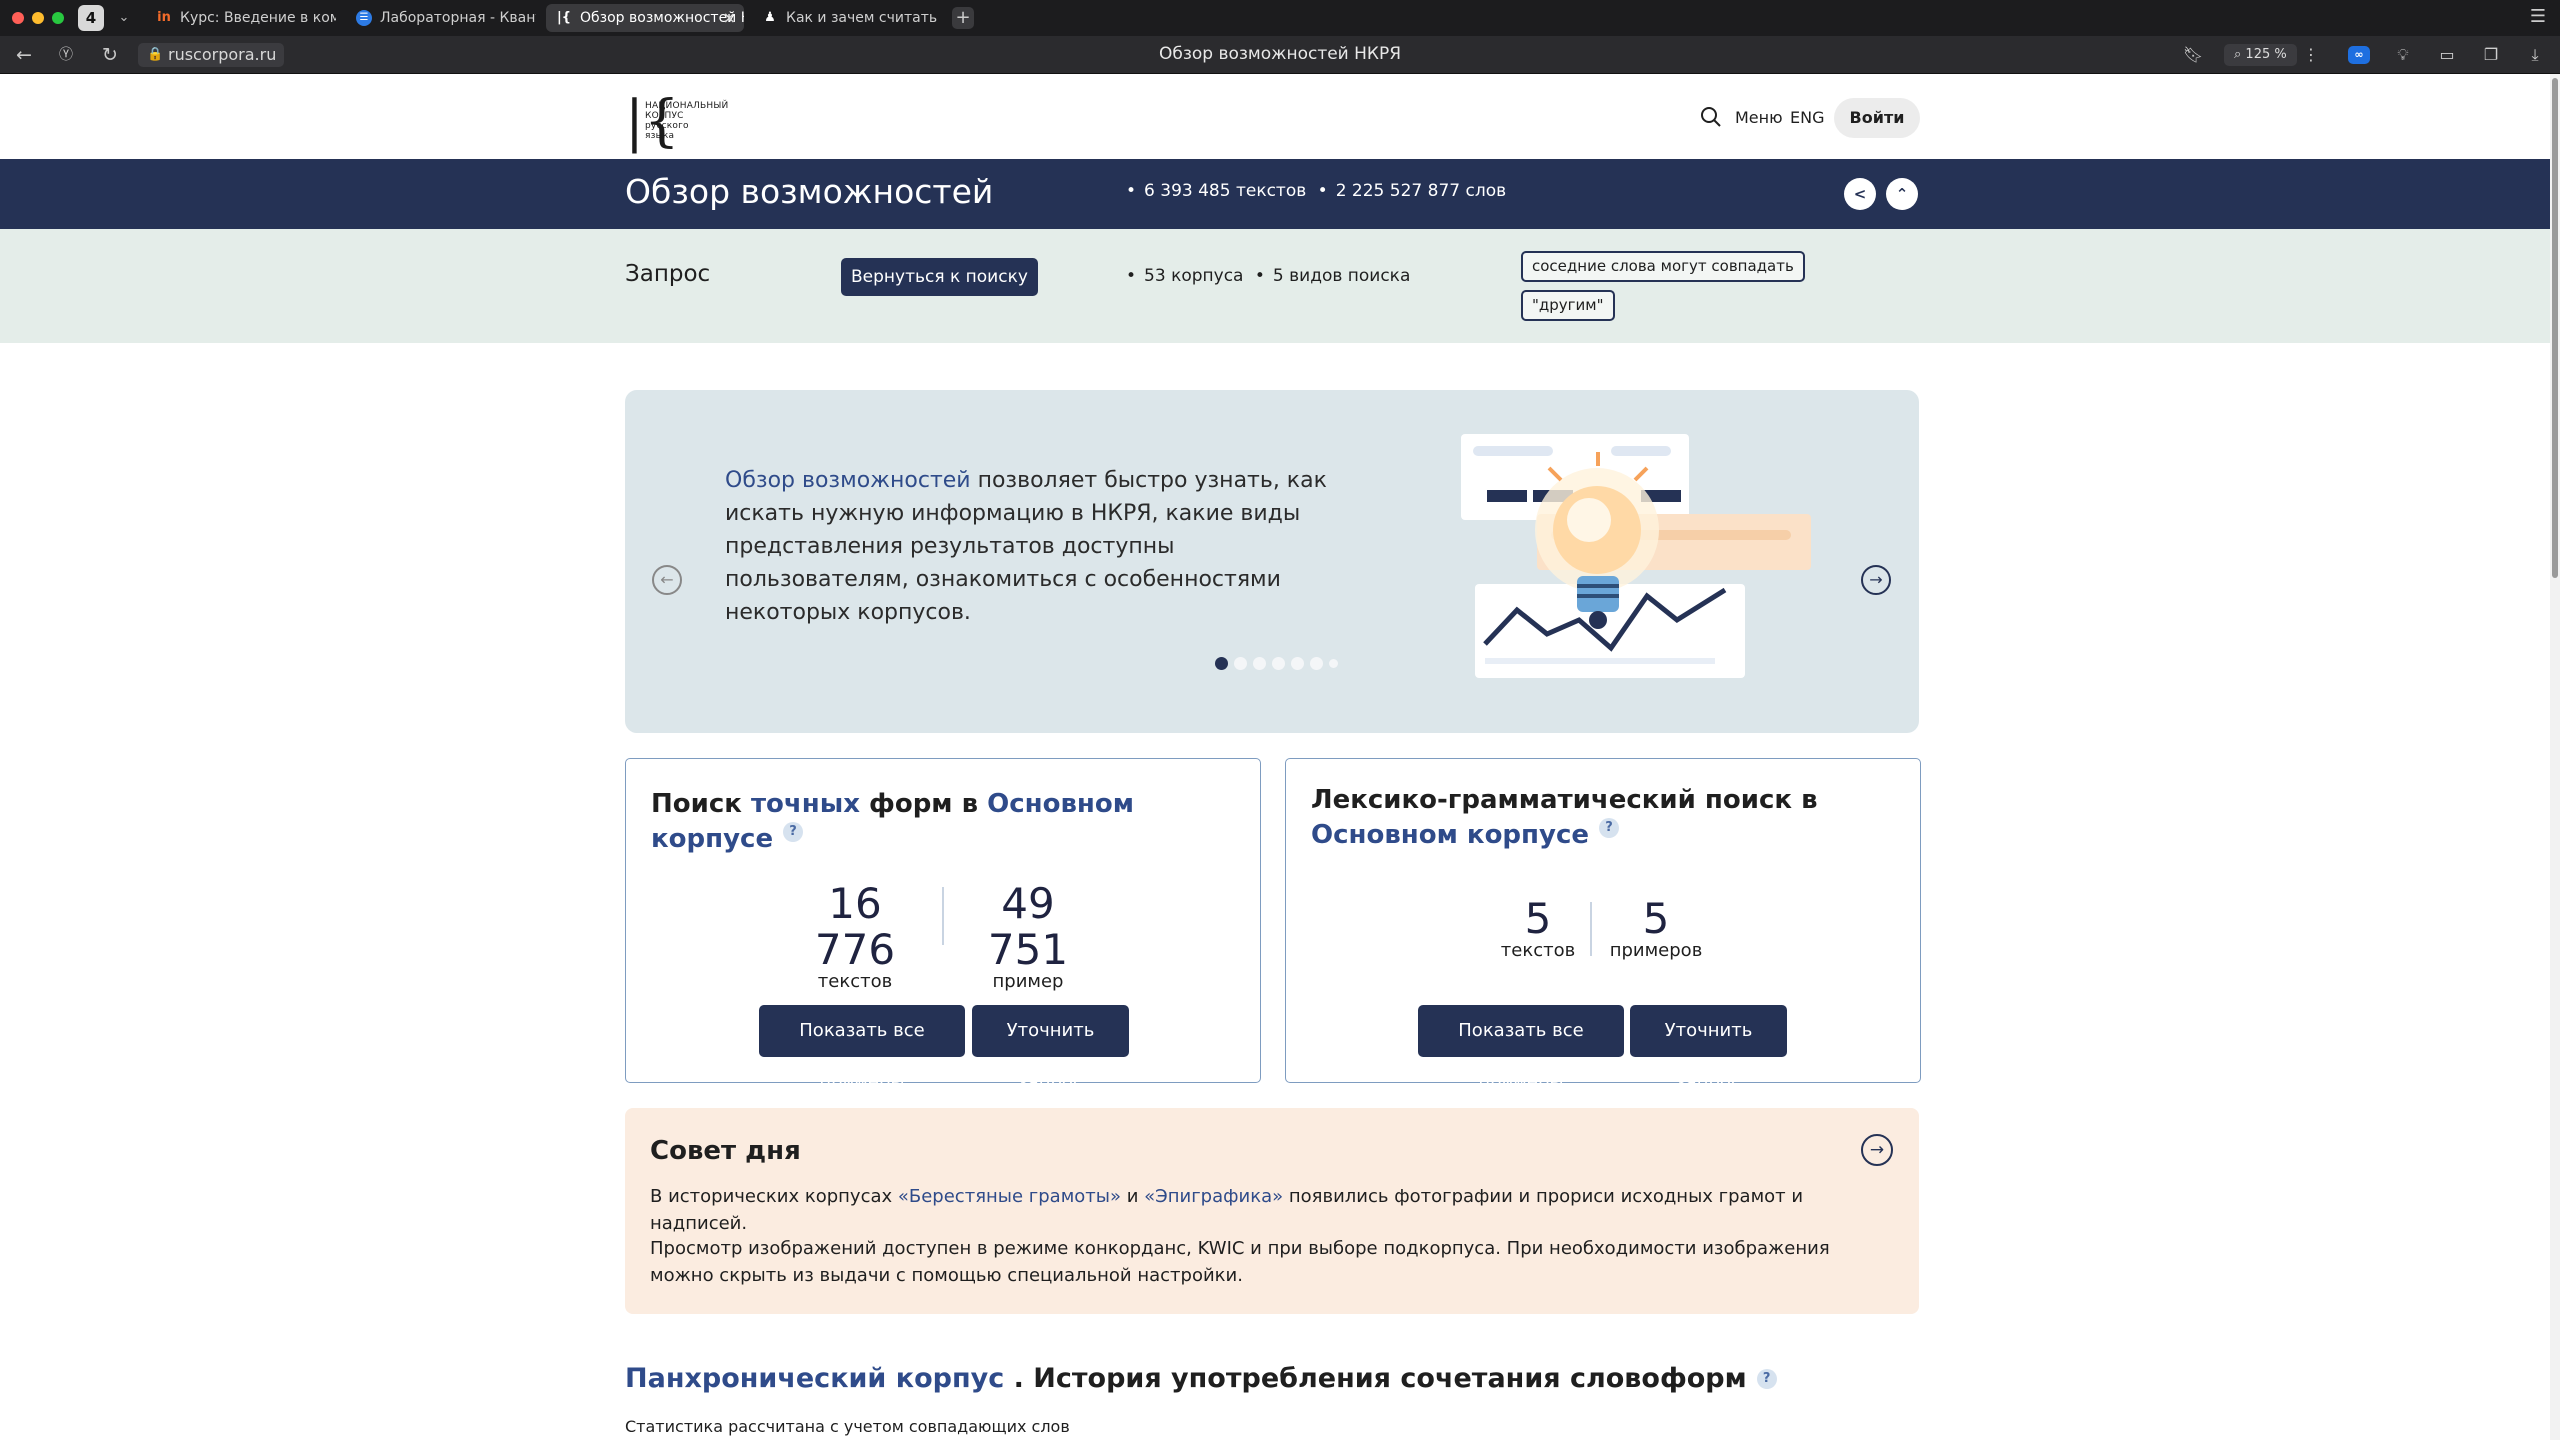 The width and height of the screenshot is (2560, 1440). Describe the element at coordinates (1759, 117) in the screenshot. I see `menu-link: Меню` at that location.